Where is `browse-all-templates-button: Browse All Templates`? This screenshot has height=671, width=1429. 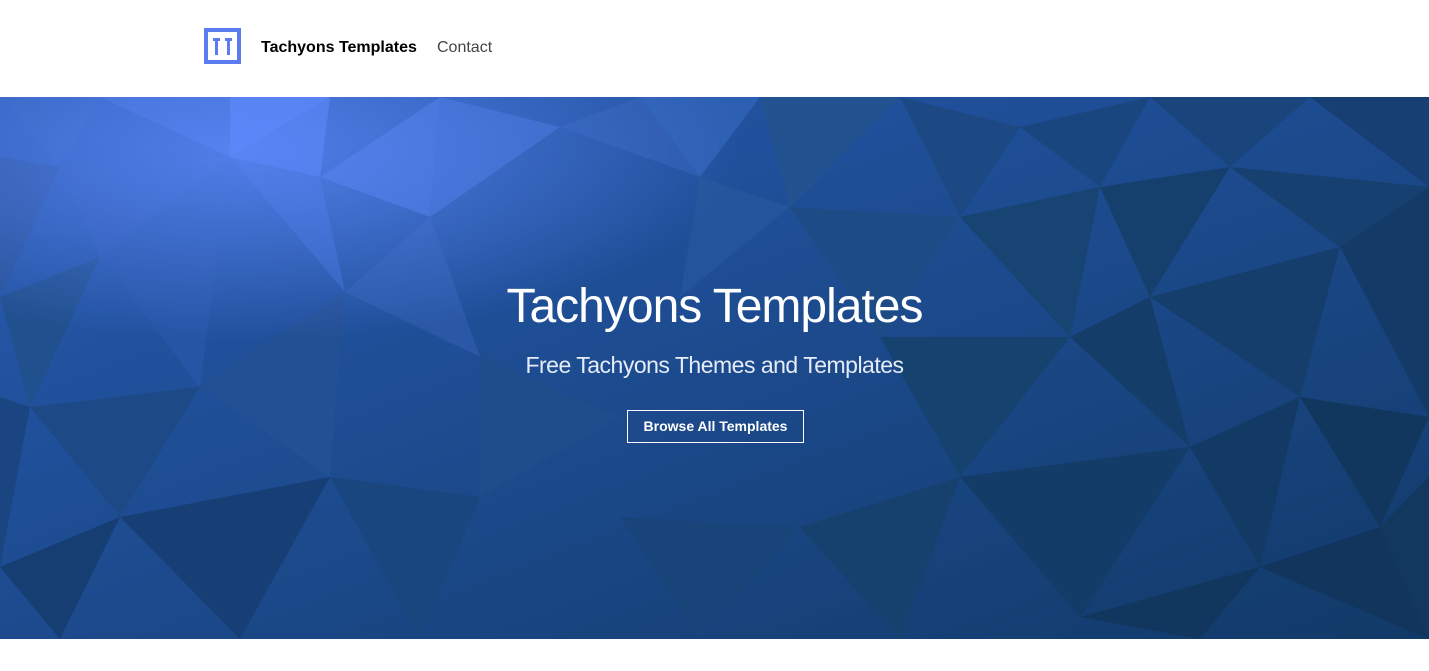
browse-all-templates-button: Browse All Templates is located at coordinates (715, 426).